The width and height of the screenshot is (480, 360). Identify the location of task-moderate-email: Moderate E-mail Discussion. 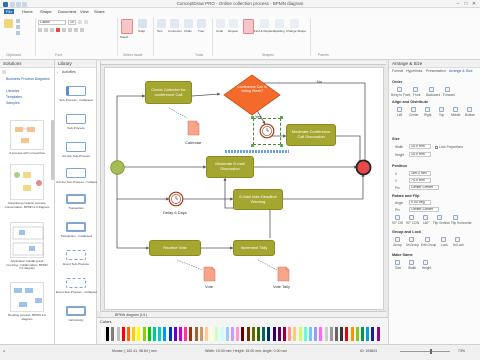
(230, 167).